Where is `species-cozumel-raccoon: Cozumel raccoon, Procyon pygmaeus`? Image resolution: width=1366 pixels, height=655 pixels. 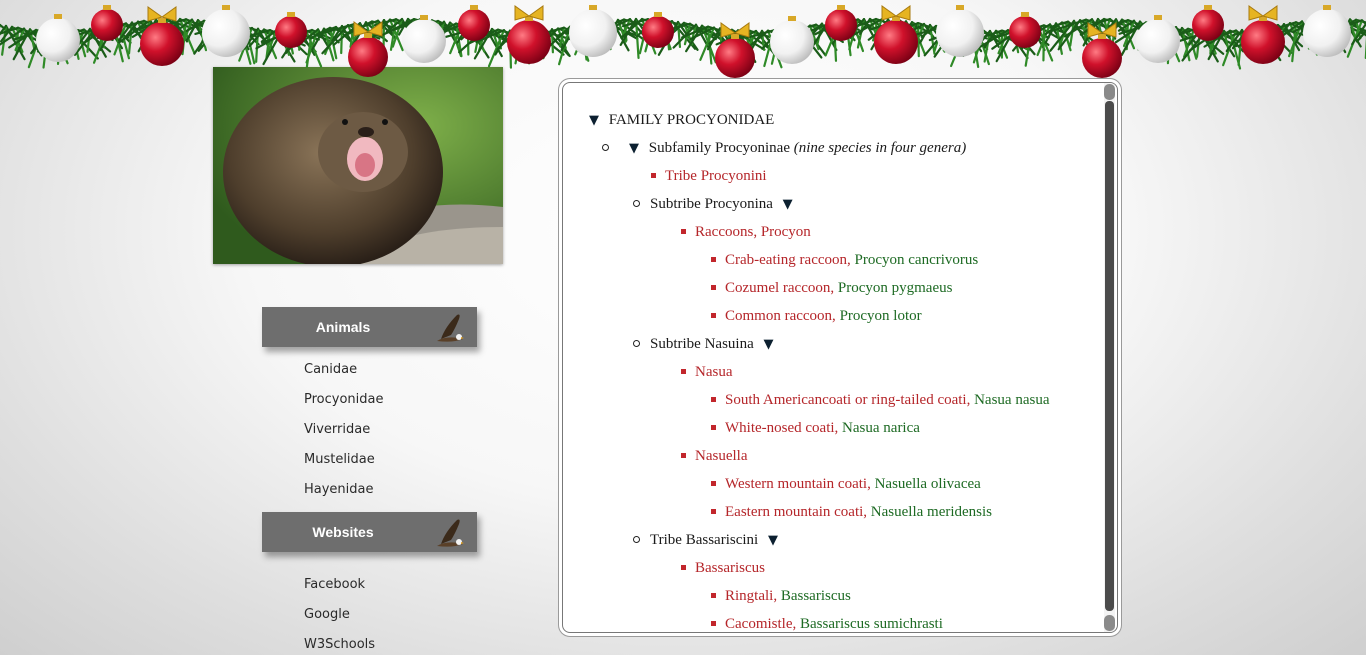
species-cozumel-raccoon: Cozumel raccoon, Procyon pygmaeus is located at coordinates (838, 288).